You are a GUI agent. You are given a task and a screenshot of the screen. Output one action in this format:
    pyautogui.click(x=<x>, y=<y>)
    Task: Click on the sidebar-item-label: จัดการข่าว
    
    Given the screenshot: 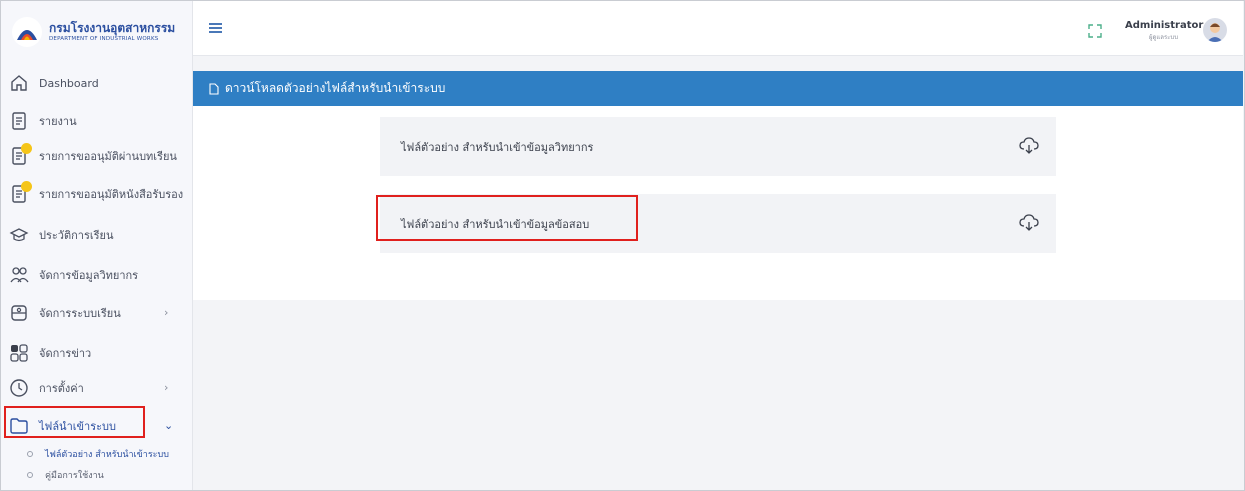 What is the action you would take?
    pyautogui.click(x=65, y=353)
    